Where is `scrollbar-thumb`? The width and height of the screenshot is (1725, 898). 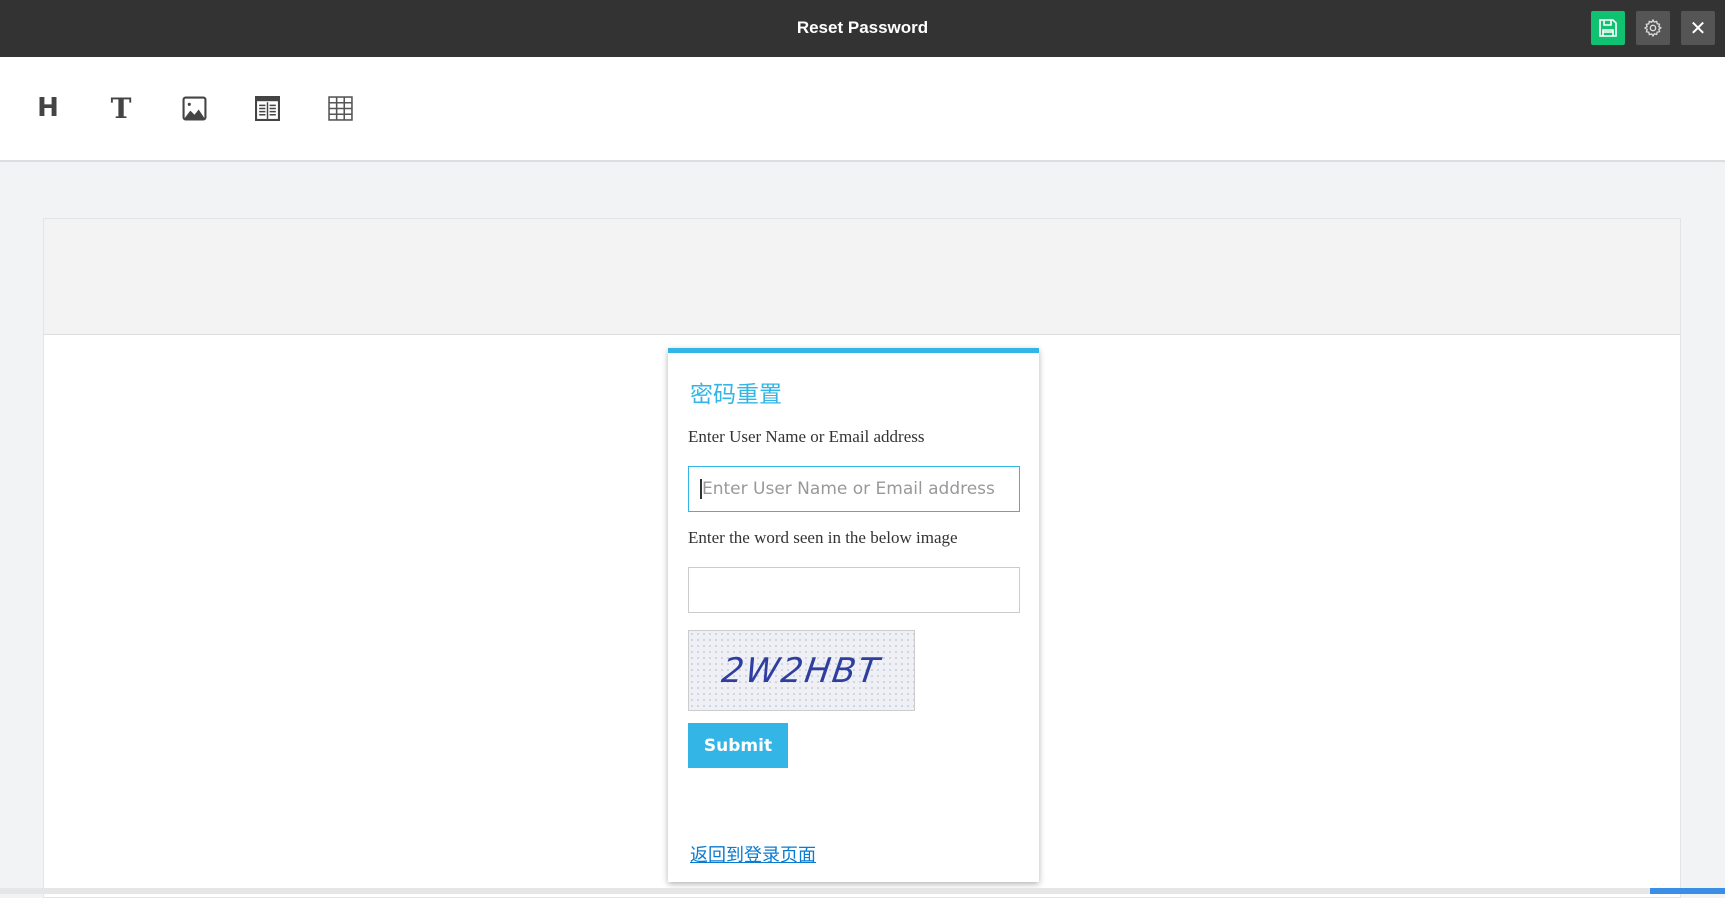
scrollbar-thumb is located at coordinates (1687, 891).